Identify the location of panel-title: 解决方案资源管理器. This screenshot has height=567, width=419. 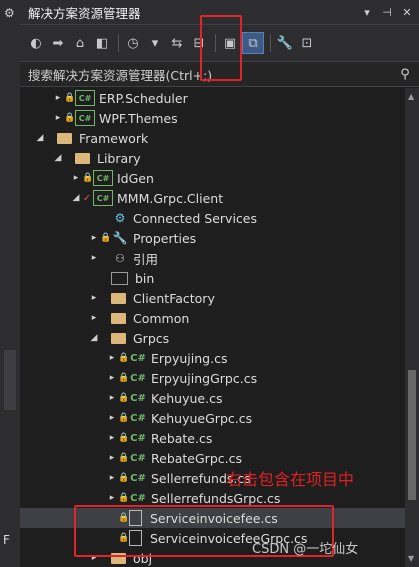
(84, 13).